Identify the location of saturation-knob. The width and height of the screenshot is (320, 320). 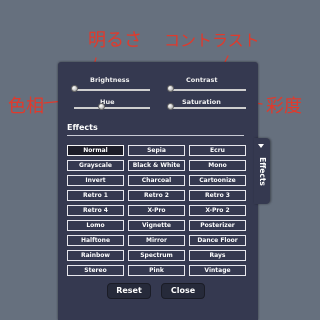
(170, 106).